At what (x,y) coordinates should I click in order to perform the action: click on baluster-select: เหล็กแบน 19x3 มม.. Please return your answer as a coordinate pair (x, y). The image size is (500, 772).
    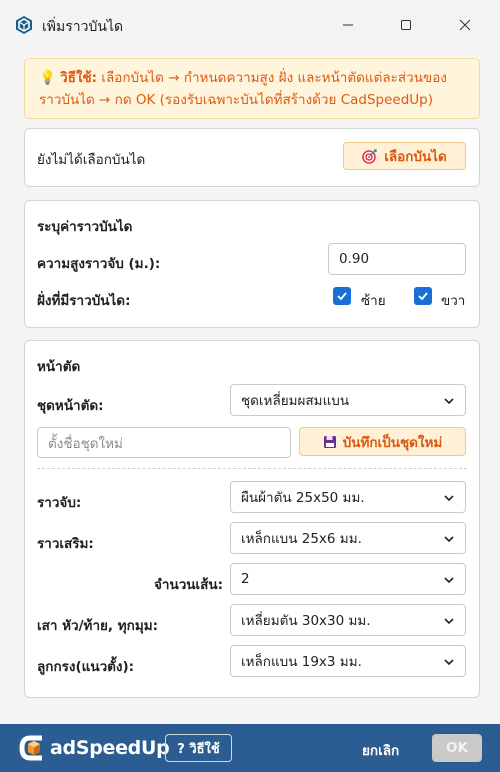
    Looking at the image, I should click on (348, 661).